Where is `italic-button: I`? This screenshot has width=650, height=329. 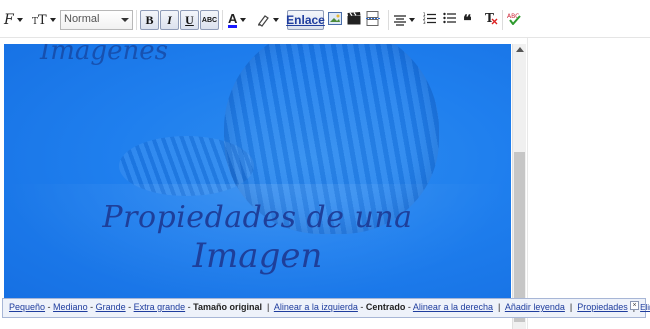 italic-button: I is located at coordinates (169, 20).